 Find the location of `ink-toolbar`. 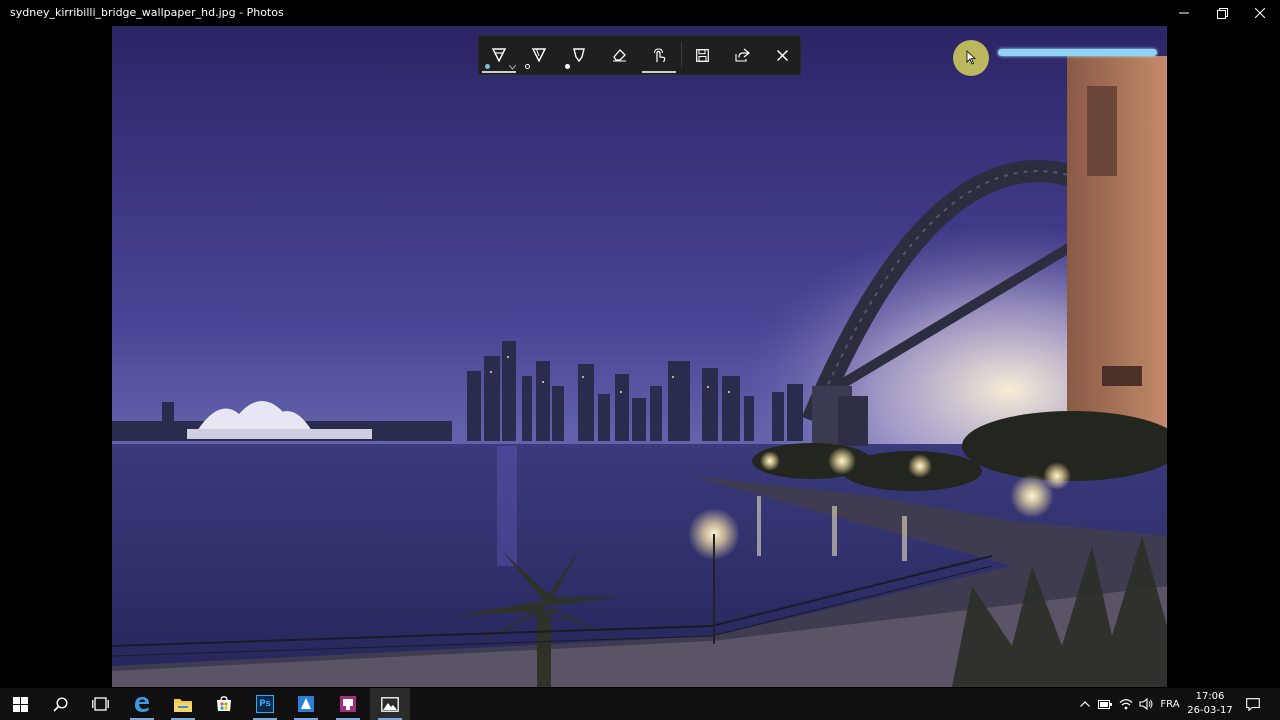

ink-toolbar is located at coordinates (639, 55).